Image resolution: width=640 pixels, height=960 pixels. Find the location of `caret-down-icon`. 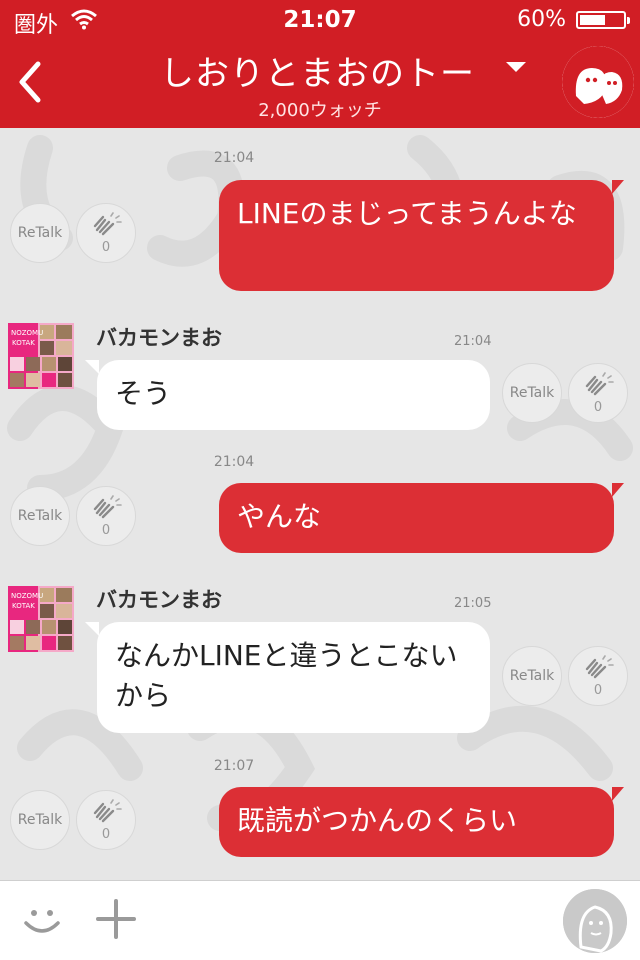

caret-down-icon is located at coordinates (516, 67).